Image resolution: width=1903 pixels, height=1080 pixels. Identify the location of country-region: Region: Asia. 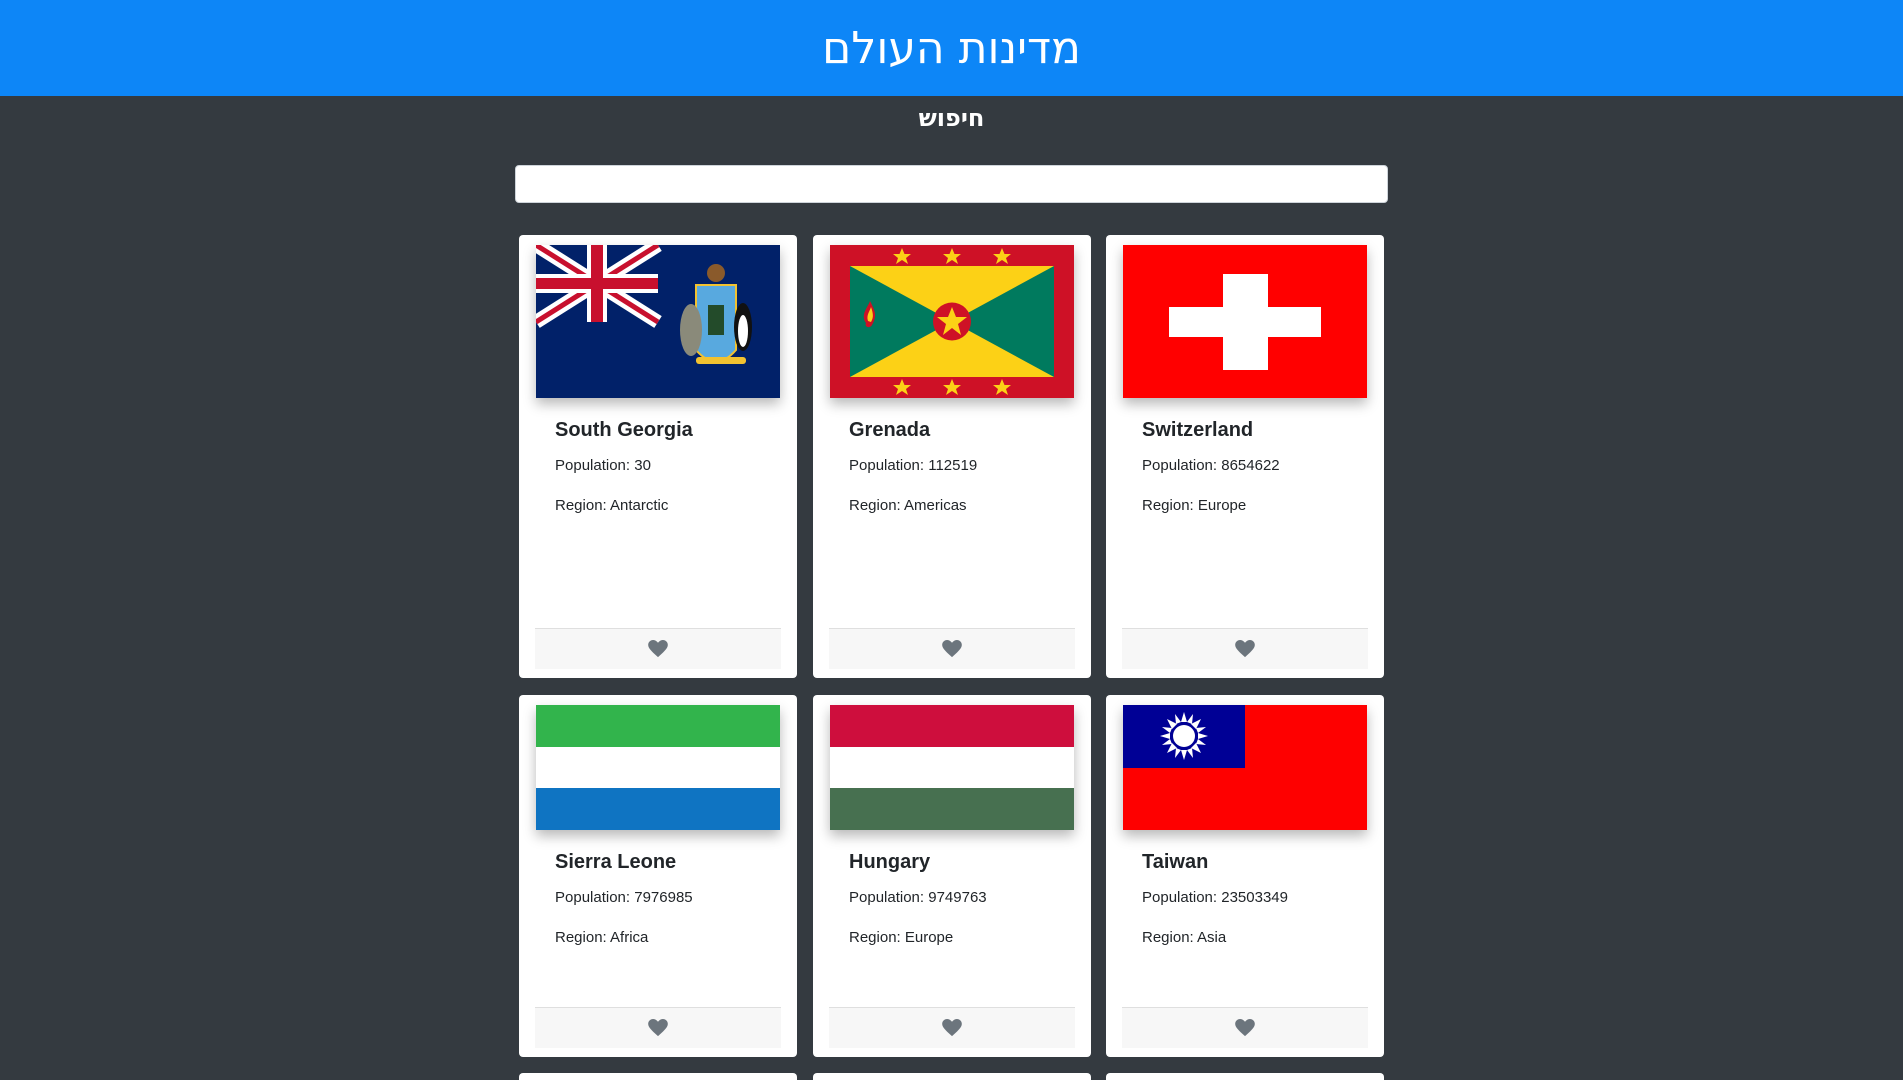
(1184, 937).